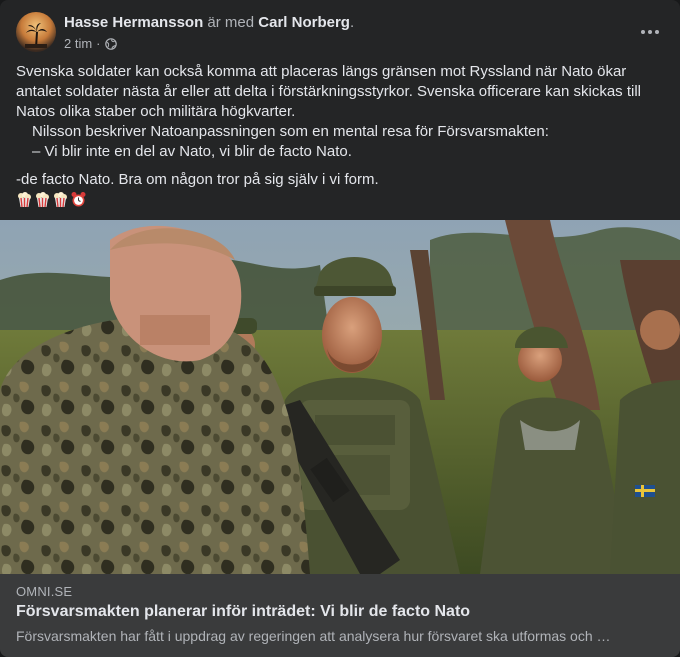 The width and height of the screenshot is (680, 657). Describe the element at coordinates (44, 591) in the screenshot. I see `link-domain: OMNI.SE` at that location.